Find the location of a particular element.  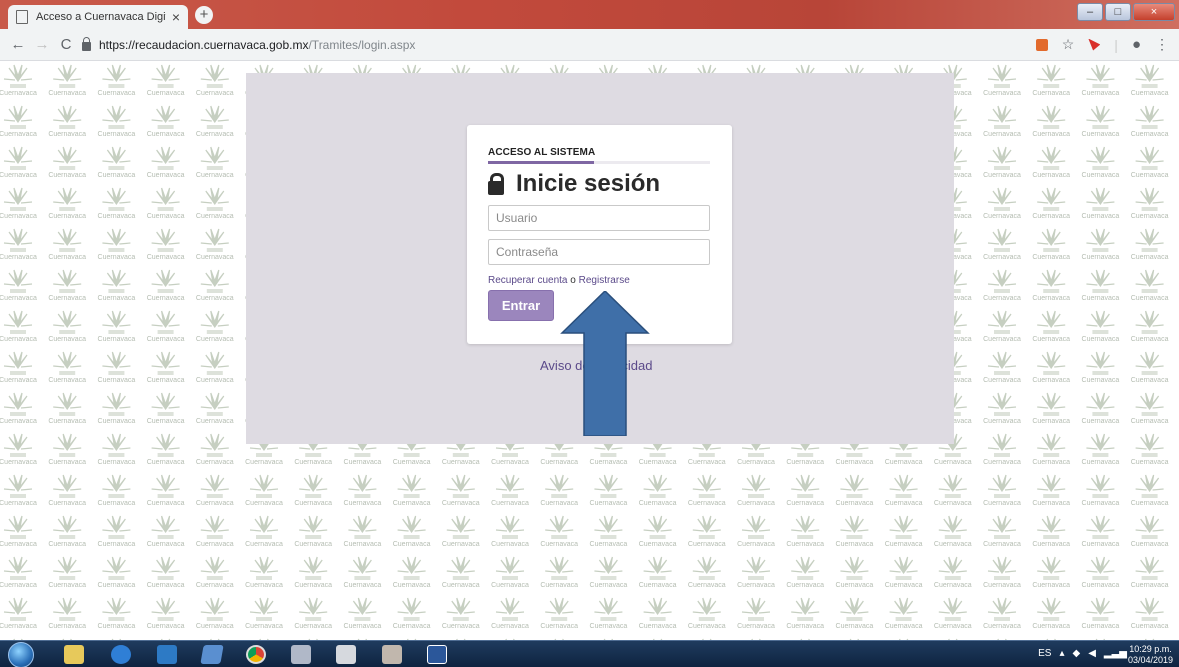

maximize-button: □ is located at coordinates (1118, 12).